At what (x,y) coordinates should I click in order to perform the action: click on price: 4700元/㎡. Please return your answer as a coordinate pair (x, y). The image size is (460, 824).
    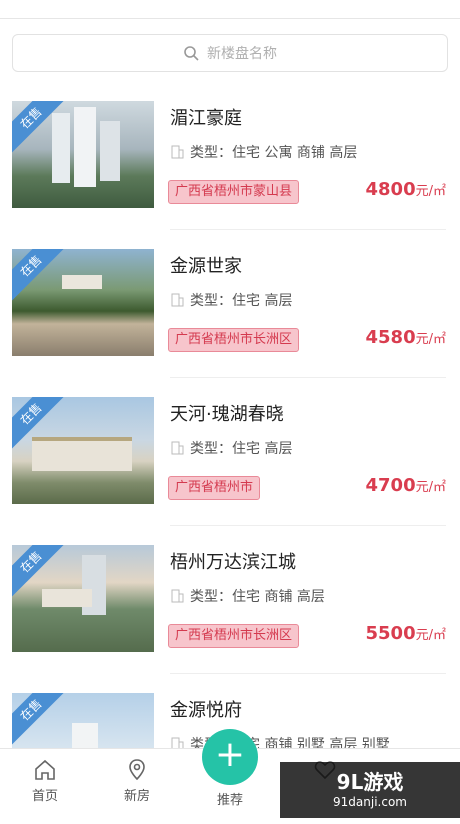
    Looking at the image, I should click on (406, 485).